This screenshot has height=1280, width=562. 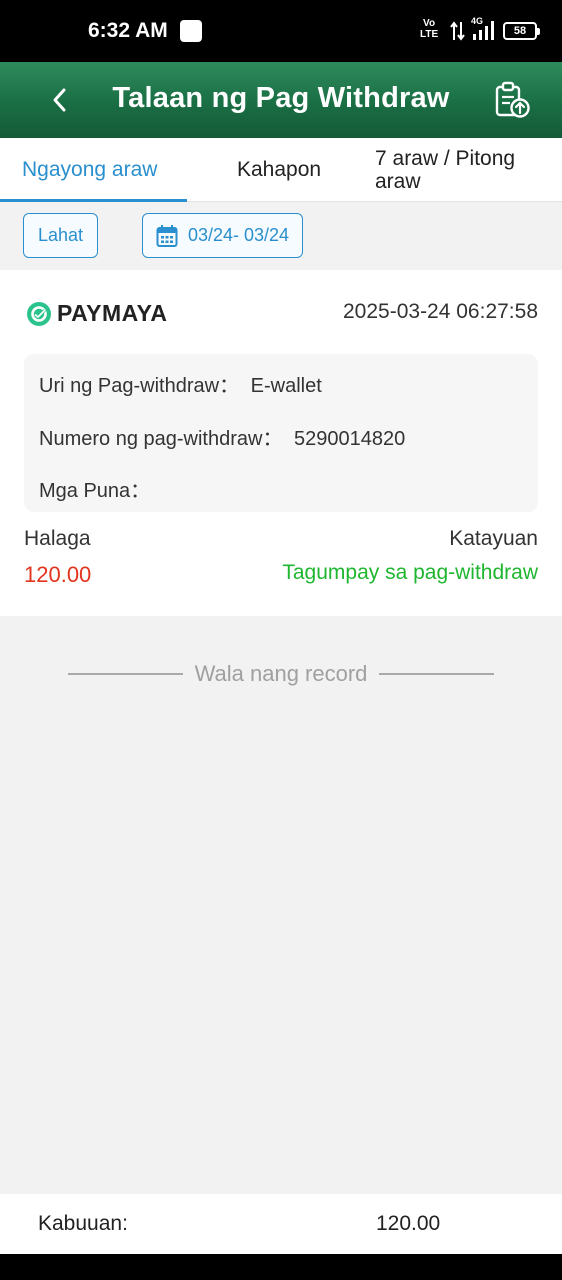 What do you see at coordinates (83, 1223) in the screenshot?
I see `total-label: Kabuuan:` at bounding box center [83, 1223].